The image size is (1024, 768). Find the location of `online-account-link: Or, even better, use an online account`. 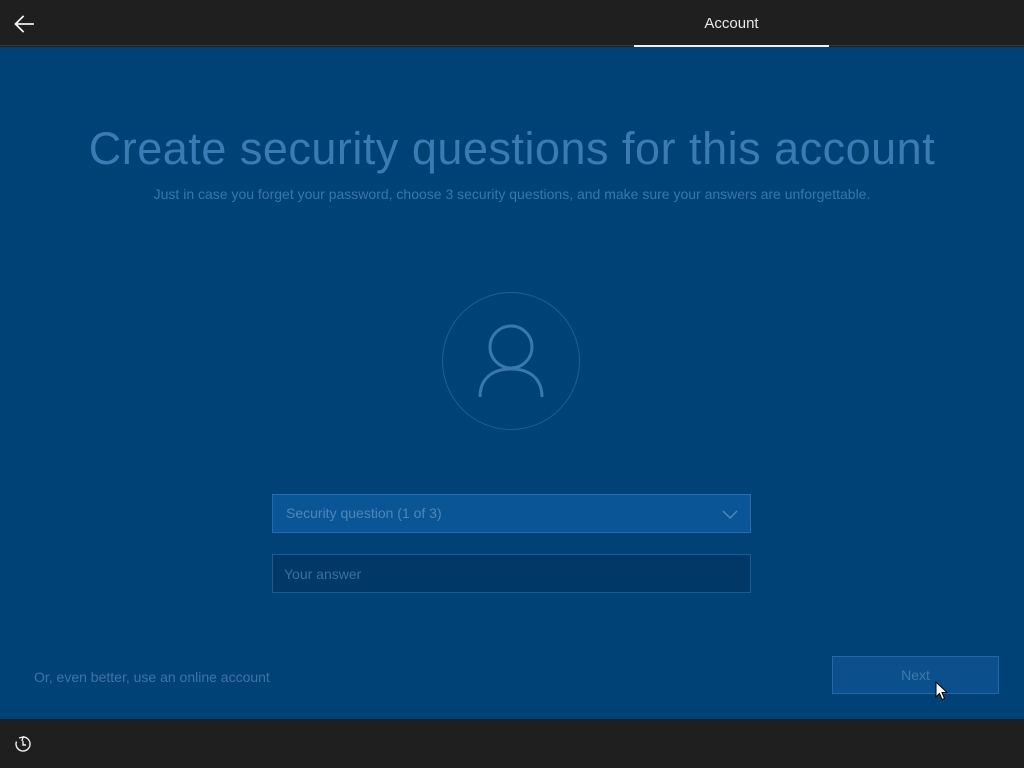

online-account-link: Or, even better, use an online account is located at coordinates (152, 677).